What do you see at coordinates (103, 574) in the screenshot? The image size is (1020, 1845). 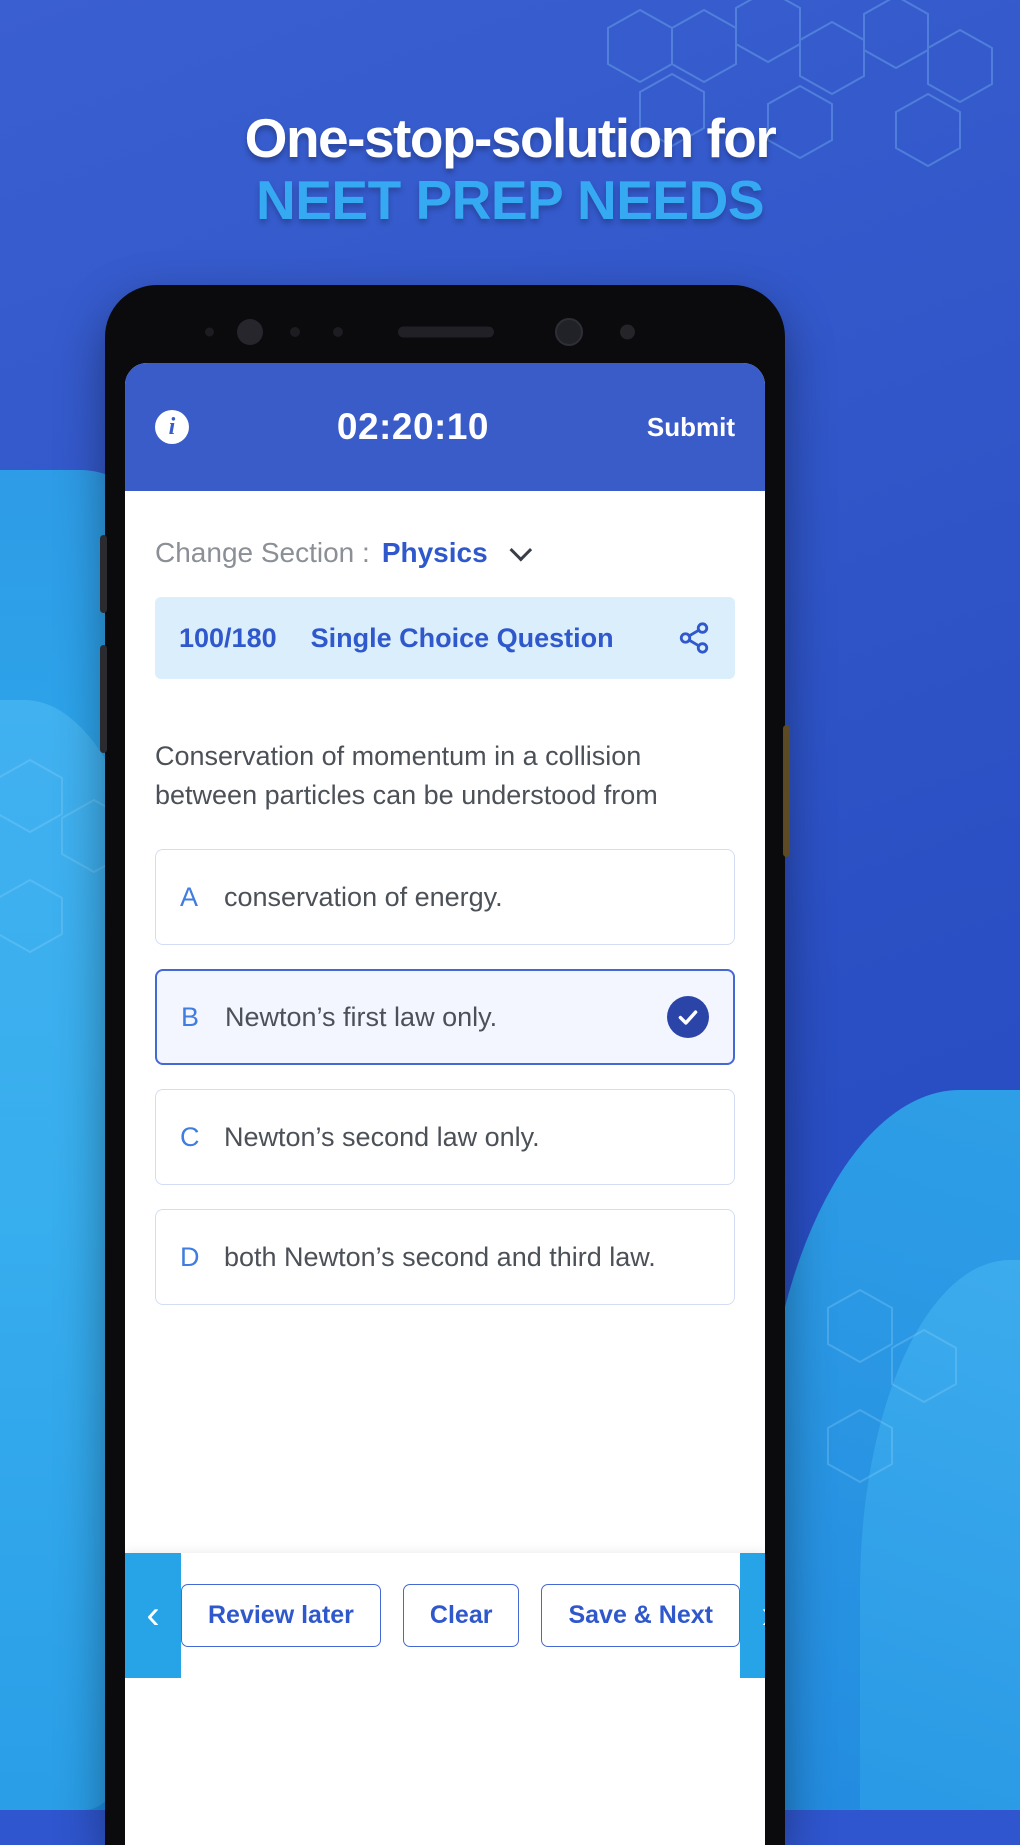 I see `phone-volume-button` at bounding box center [103, 574].